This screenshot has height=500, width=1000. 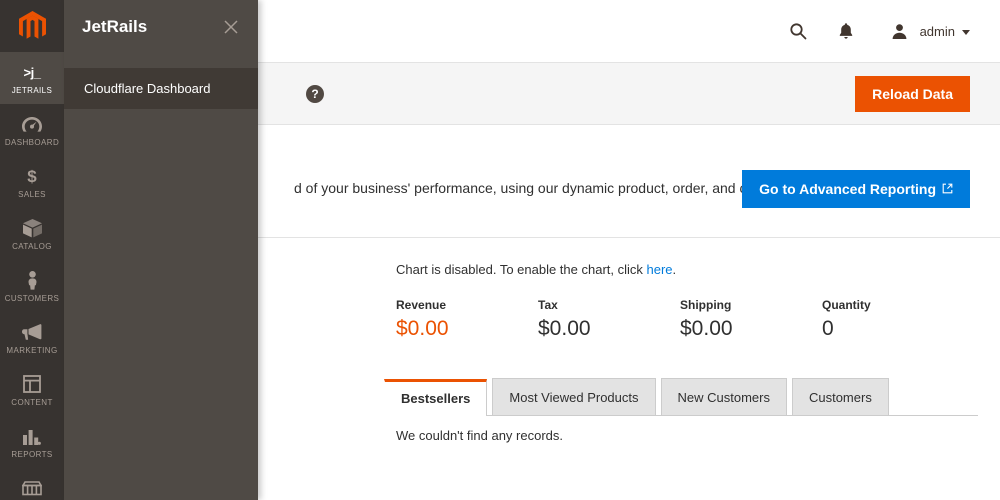 What do you see at coordinates (840, 396) in the screenshot?
I see `tab-customers: Customers` at bounding box center [840, 396].